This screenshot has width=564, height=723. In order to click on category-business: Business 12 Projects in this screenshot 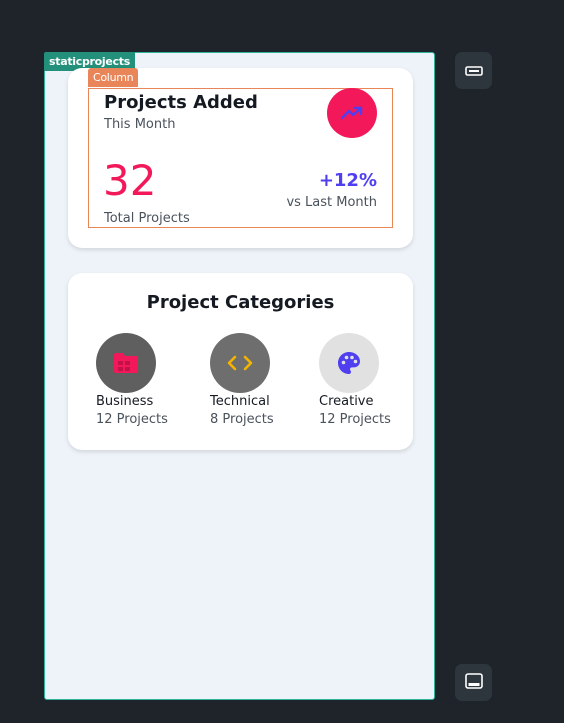, I will do `click(132, 380)`.